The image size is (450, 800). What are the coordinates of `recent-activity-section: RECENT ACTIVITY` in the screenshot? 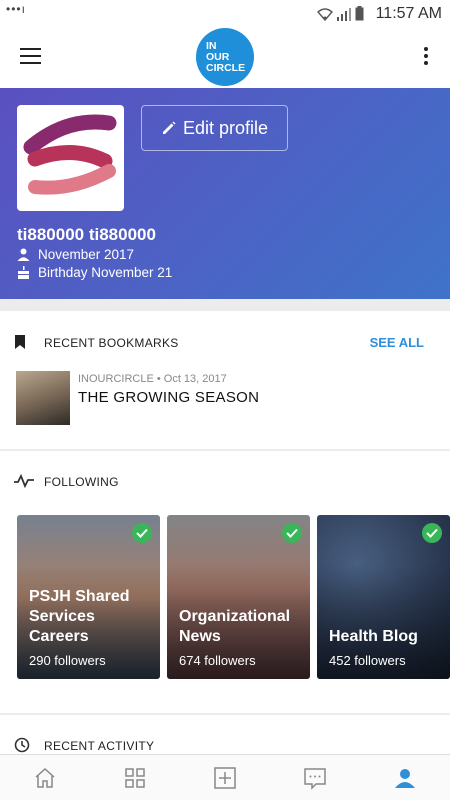 It's located at (225, 734).